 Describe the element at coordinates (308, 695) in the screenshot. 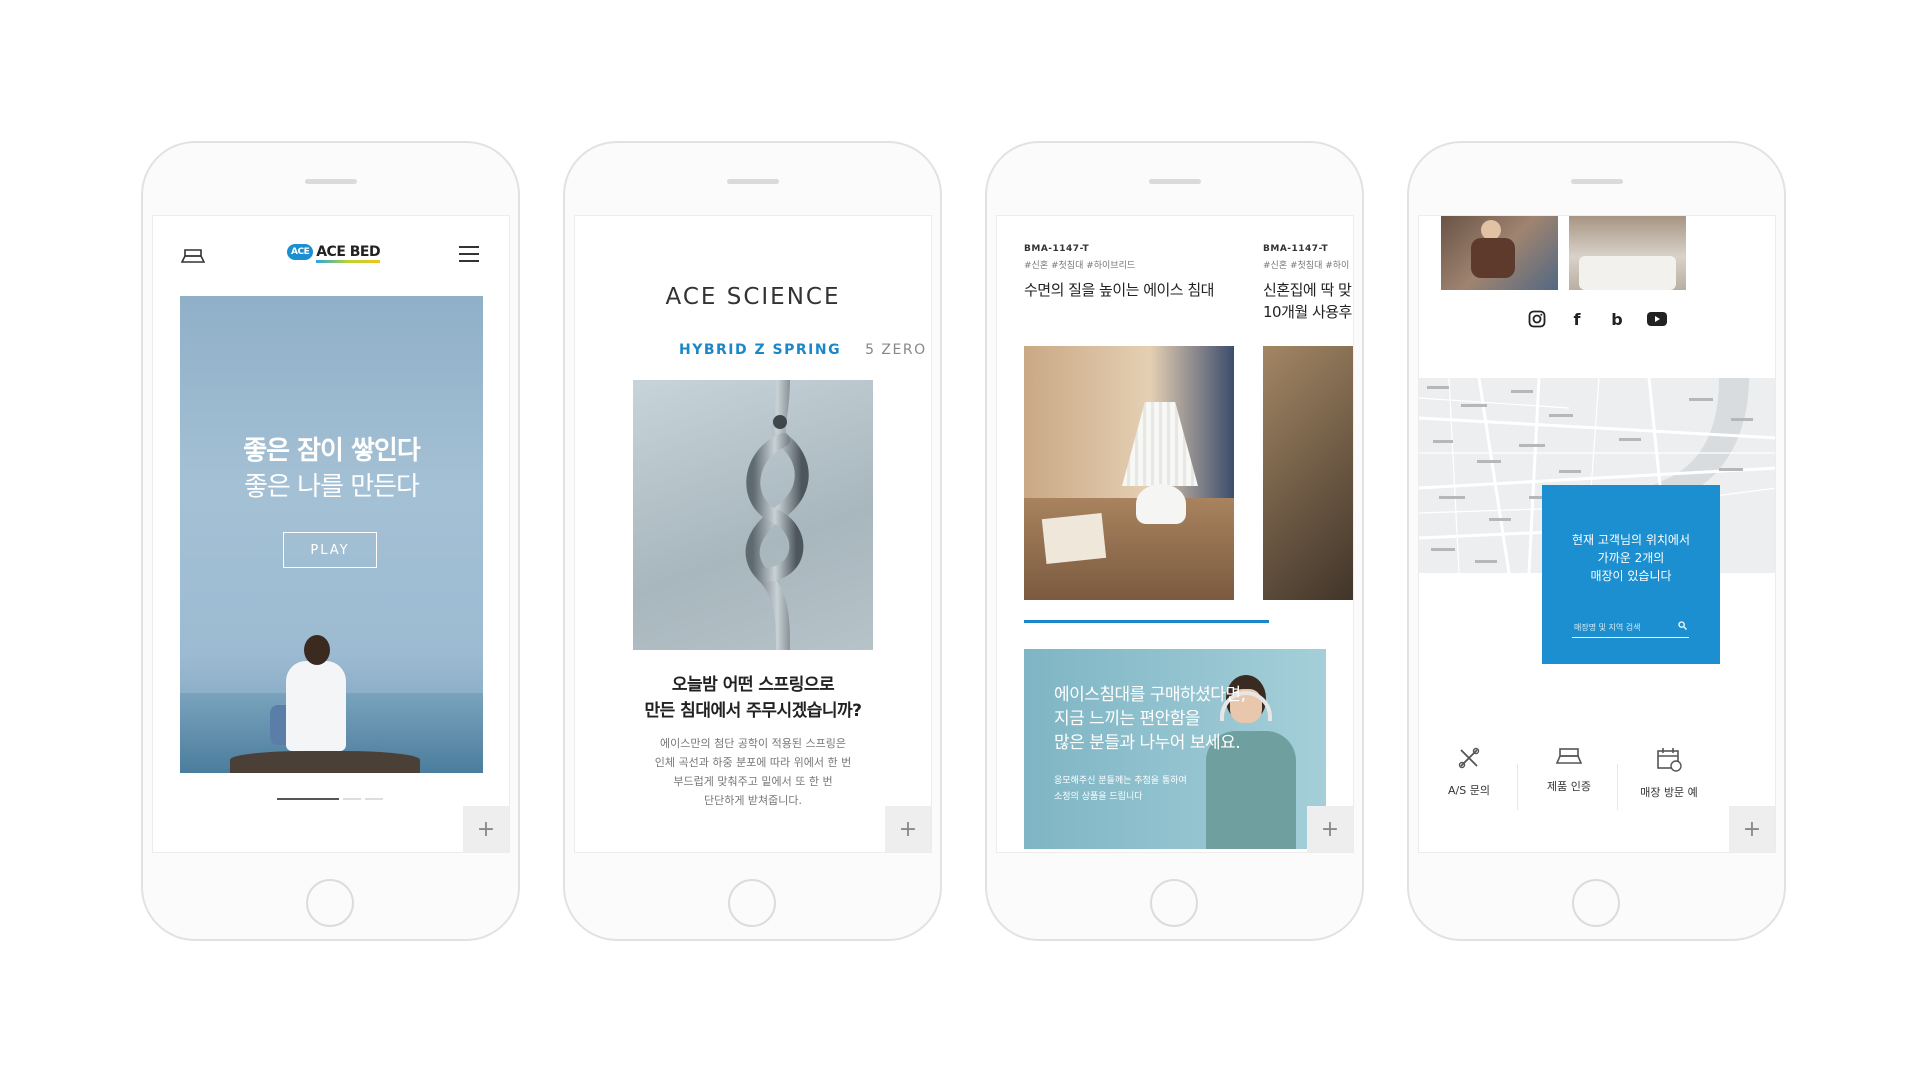

I see `hero-person-image` at that location.